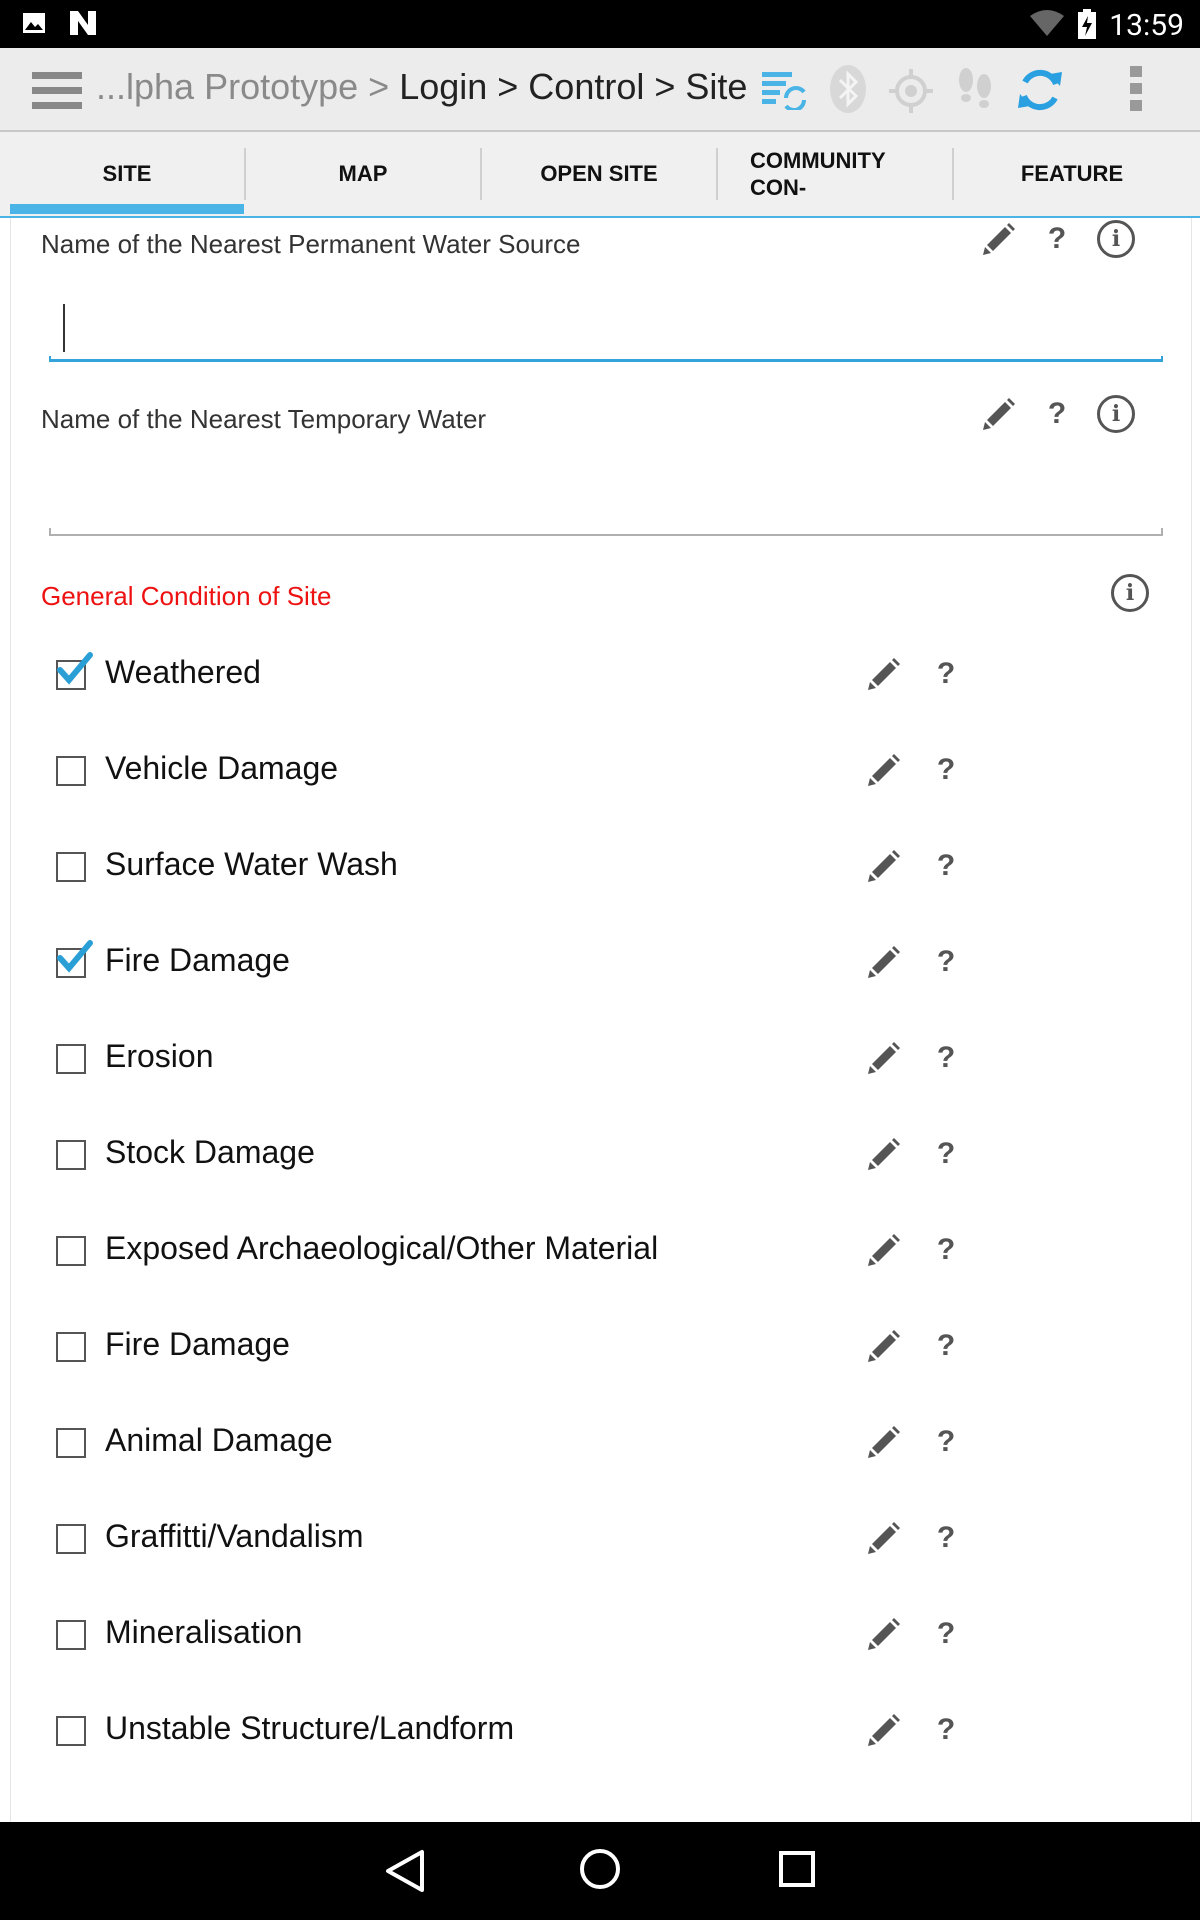 Image resolution: width=1200 pixels, height=1920 pixels. Describe the element at coordinates (601, 1060) in the screenshot. I see `condition-row: Erosion?` at that location.